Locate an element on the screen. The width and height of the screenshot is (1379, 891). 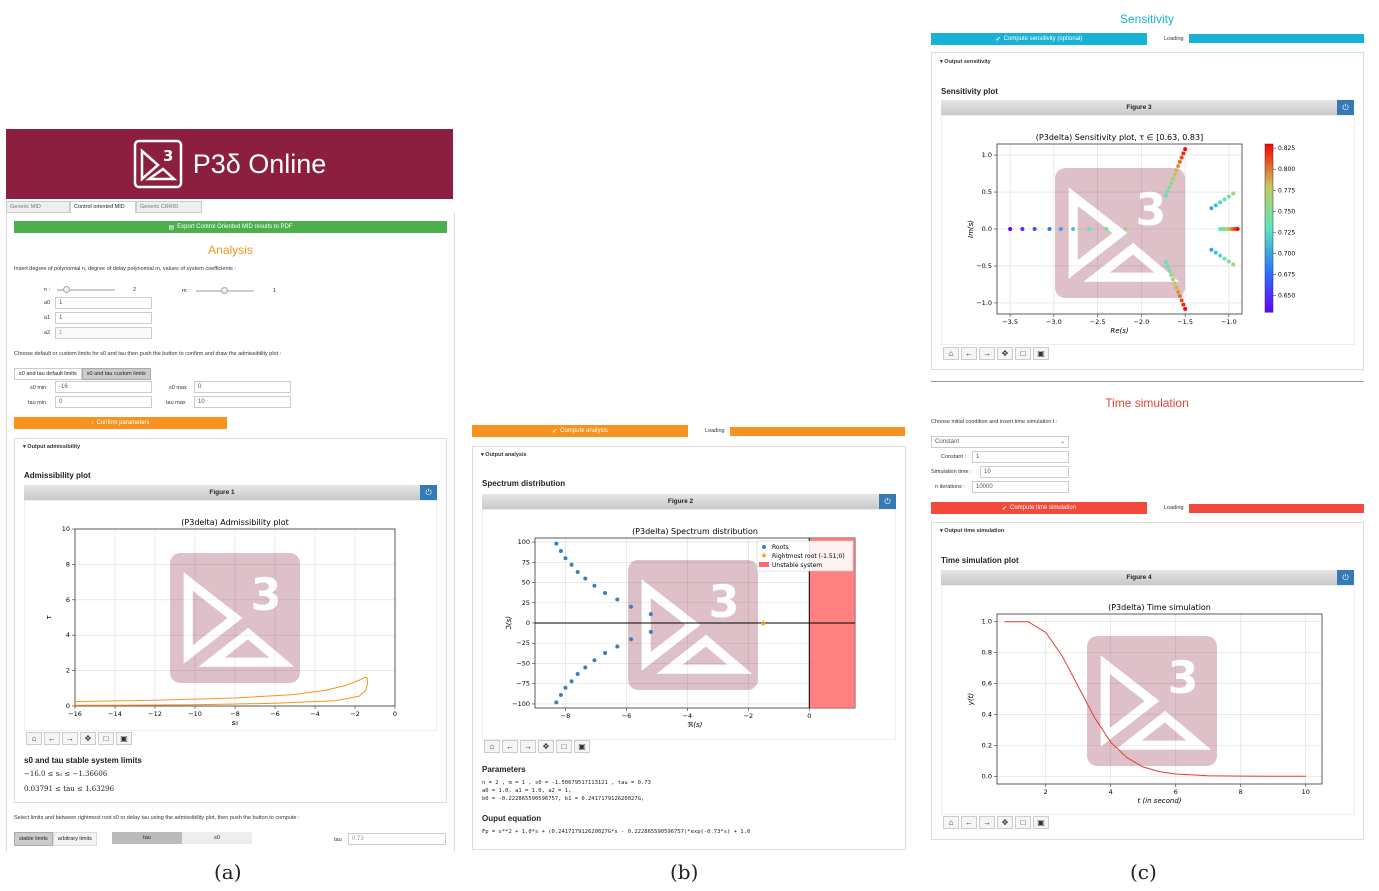
output-sensitivity-toggle: ▾ Output sensitivity is located at coordinates (965, 62).